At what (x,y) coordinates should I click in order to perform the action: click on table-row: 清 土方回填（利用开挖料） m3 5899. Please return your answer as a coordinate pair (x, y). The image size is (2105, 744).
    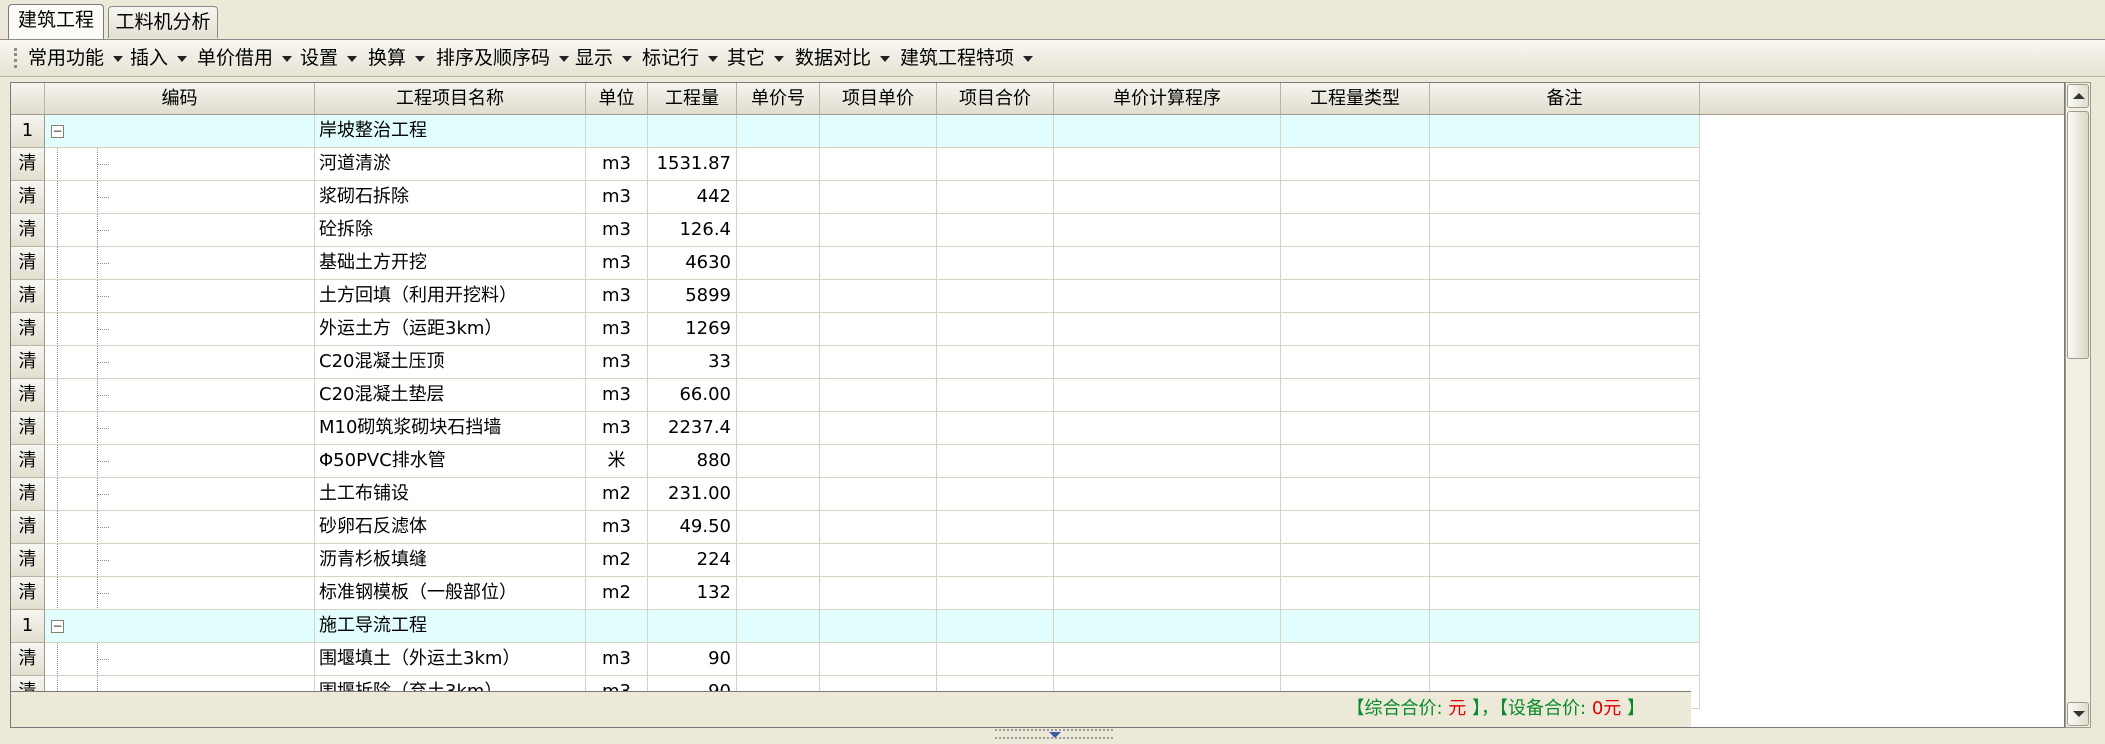
    Looking at the image, I should click on (855, 296).